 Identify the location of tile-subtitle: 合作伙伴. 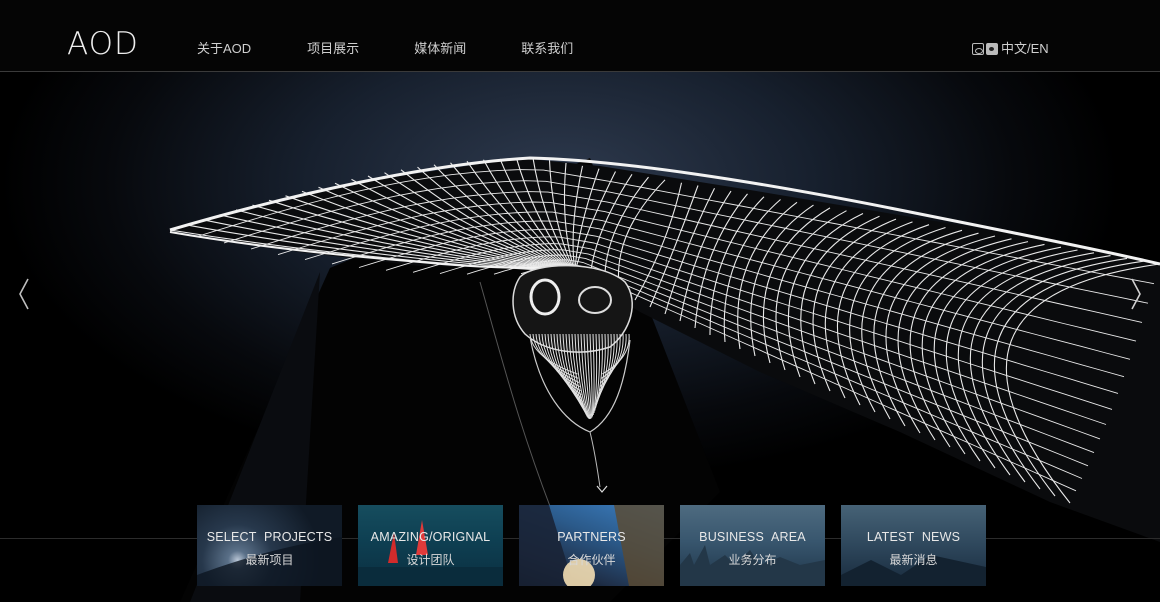
(591, 560).